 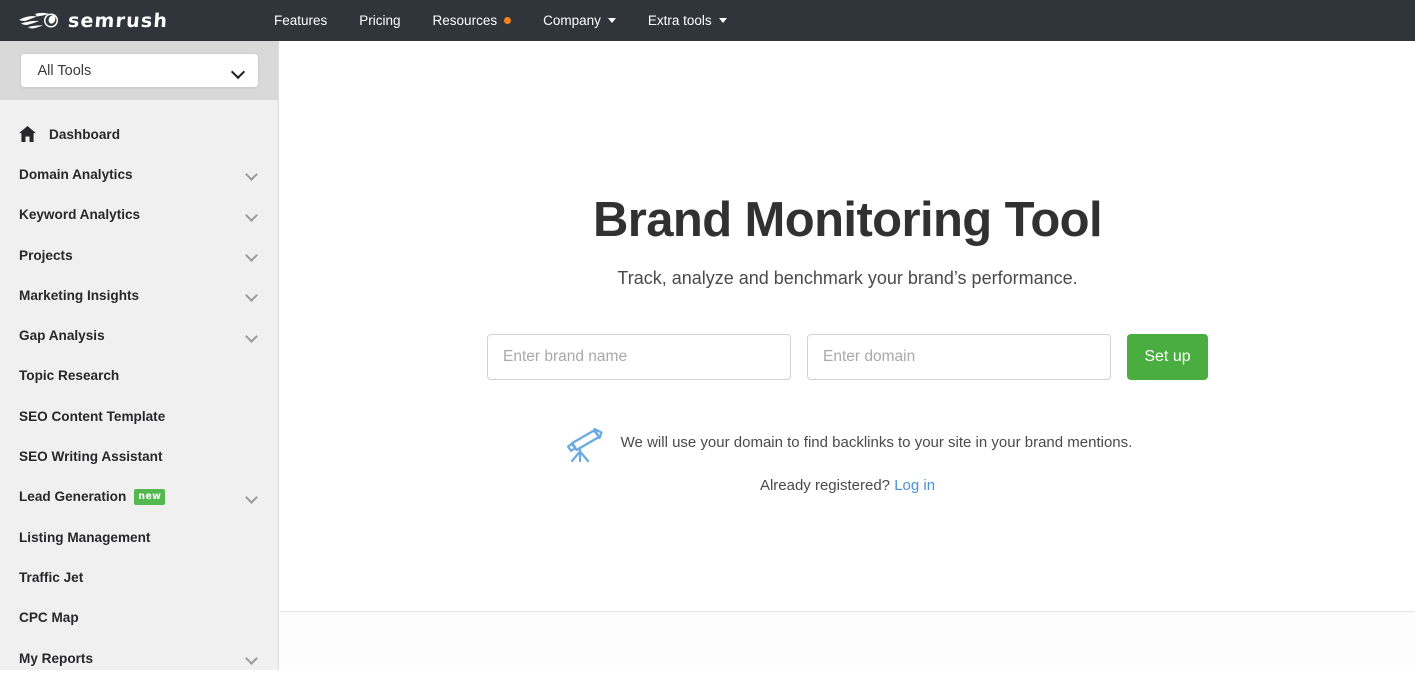 What do you see at coordinates (64, 70) in the screenshot?
I see `all-tools-label: All Tools` at bounding box center [64, 70].